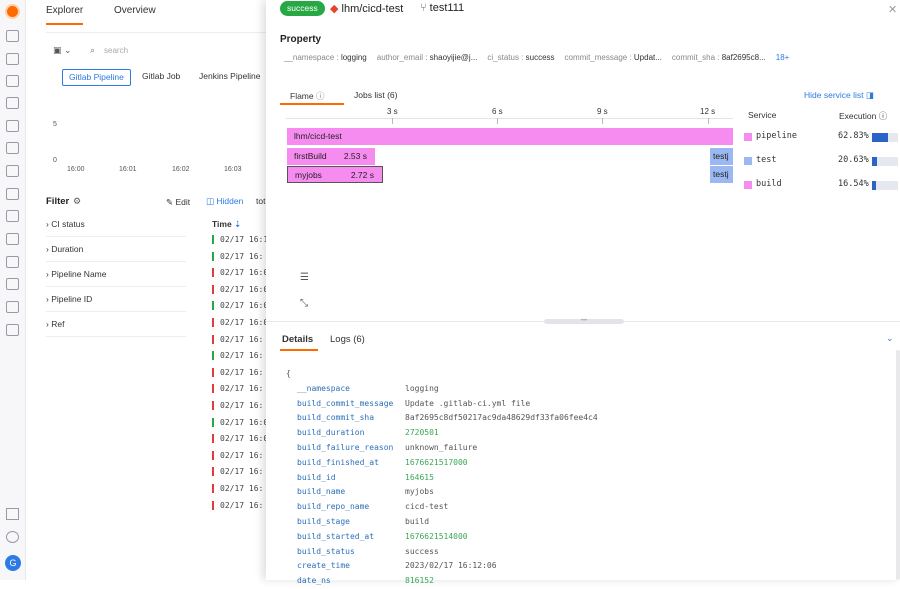  What do you see at coordinates (436, 463) in the screenshot?
I see `json-value: 1676621517000` at bounding box center [436, 463].